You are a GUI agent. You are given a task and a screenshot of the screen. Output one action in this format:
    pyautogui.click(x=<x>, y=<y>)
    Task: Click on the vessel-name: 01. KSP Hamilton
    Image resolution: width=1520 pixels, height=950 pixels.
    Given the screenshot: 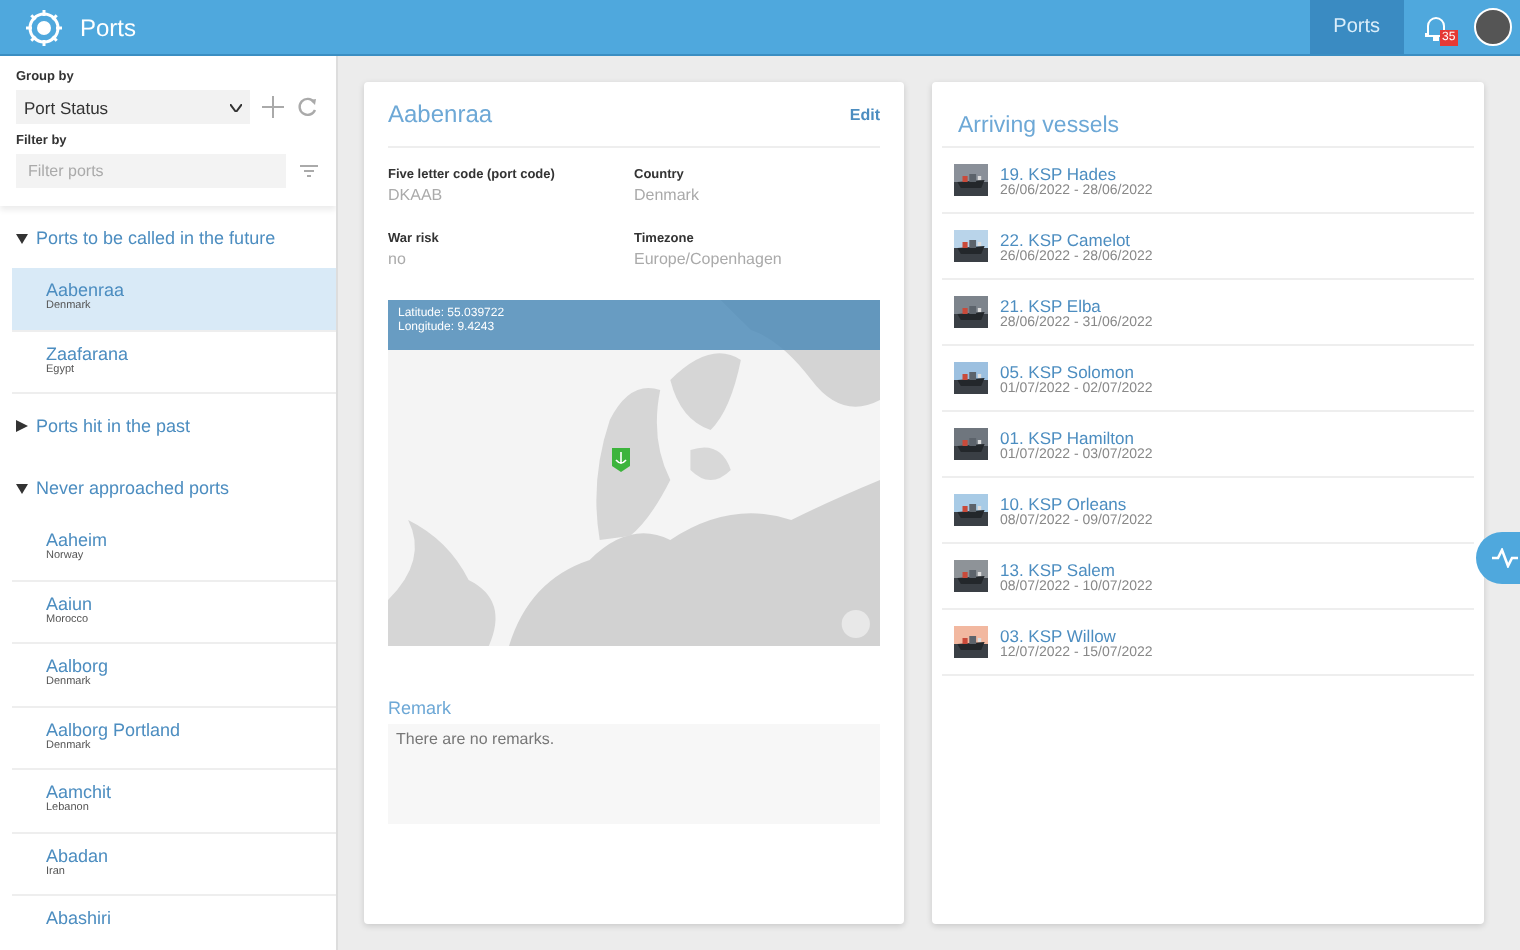 What is the action you would take?
    pyautogui.click(x=1076, y=437)
    